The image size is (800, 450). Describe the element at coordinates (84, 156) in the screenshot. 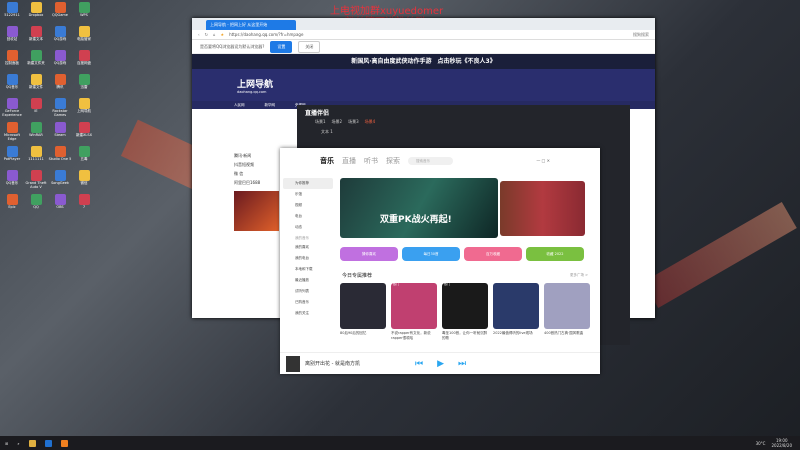

I see `desktop-icon: 五毒` at that location.